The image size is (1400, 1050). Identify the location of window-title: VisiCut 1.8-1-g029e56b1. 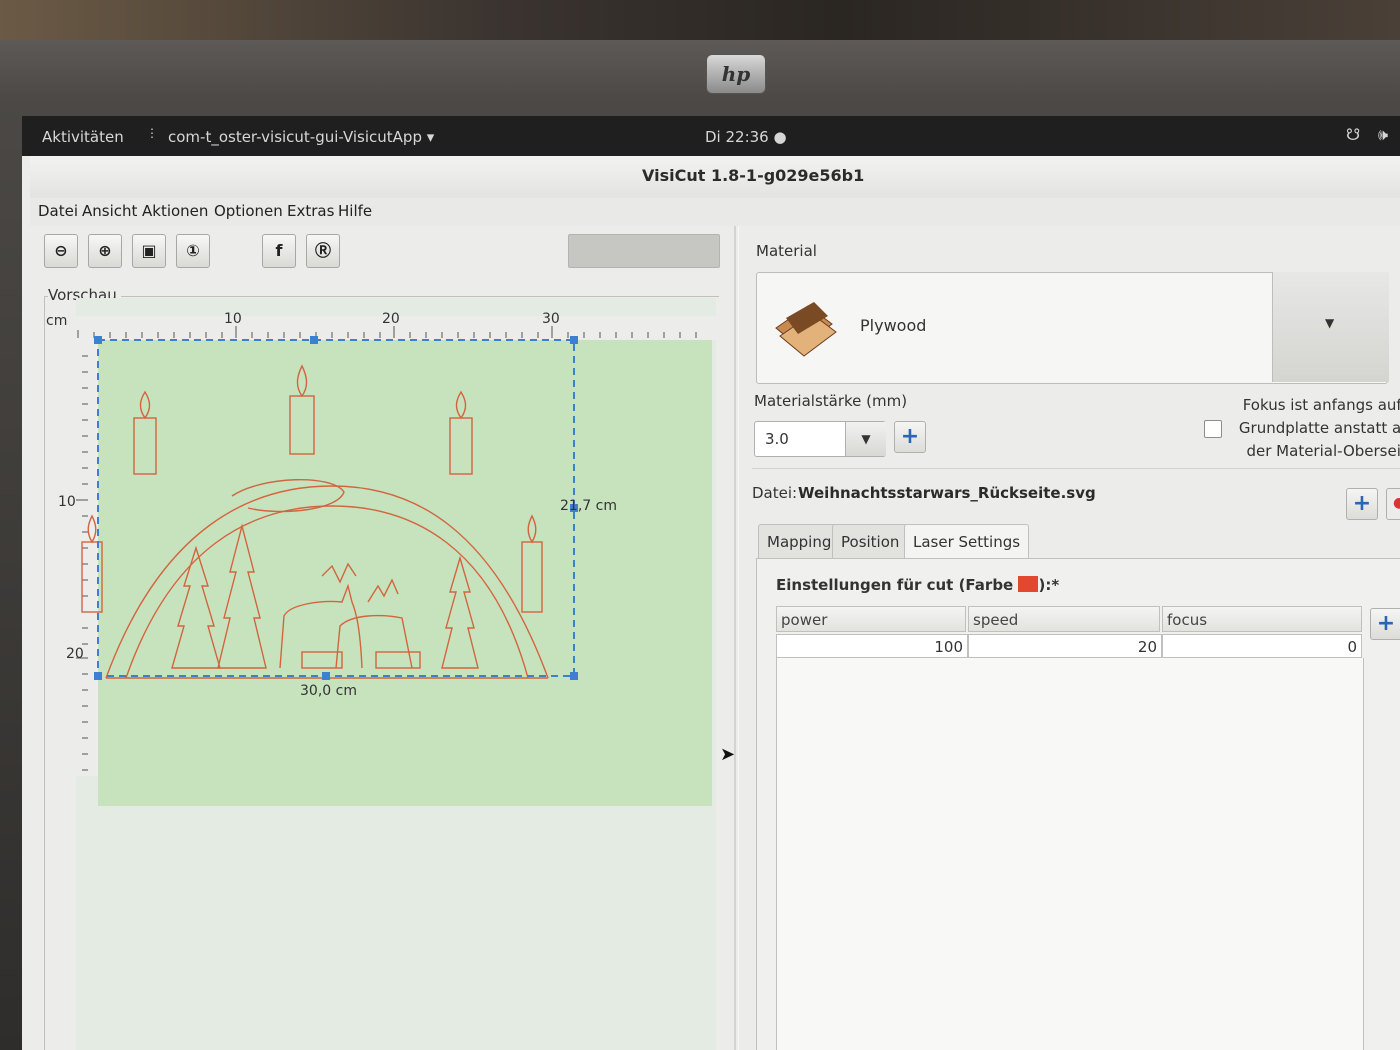
(753, 175).